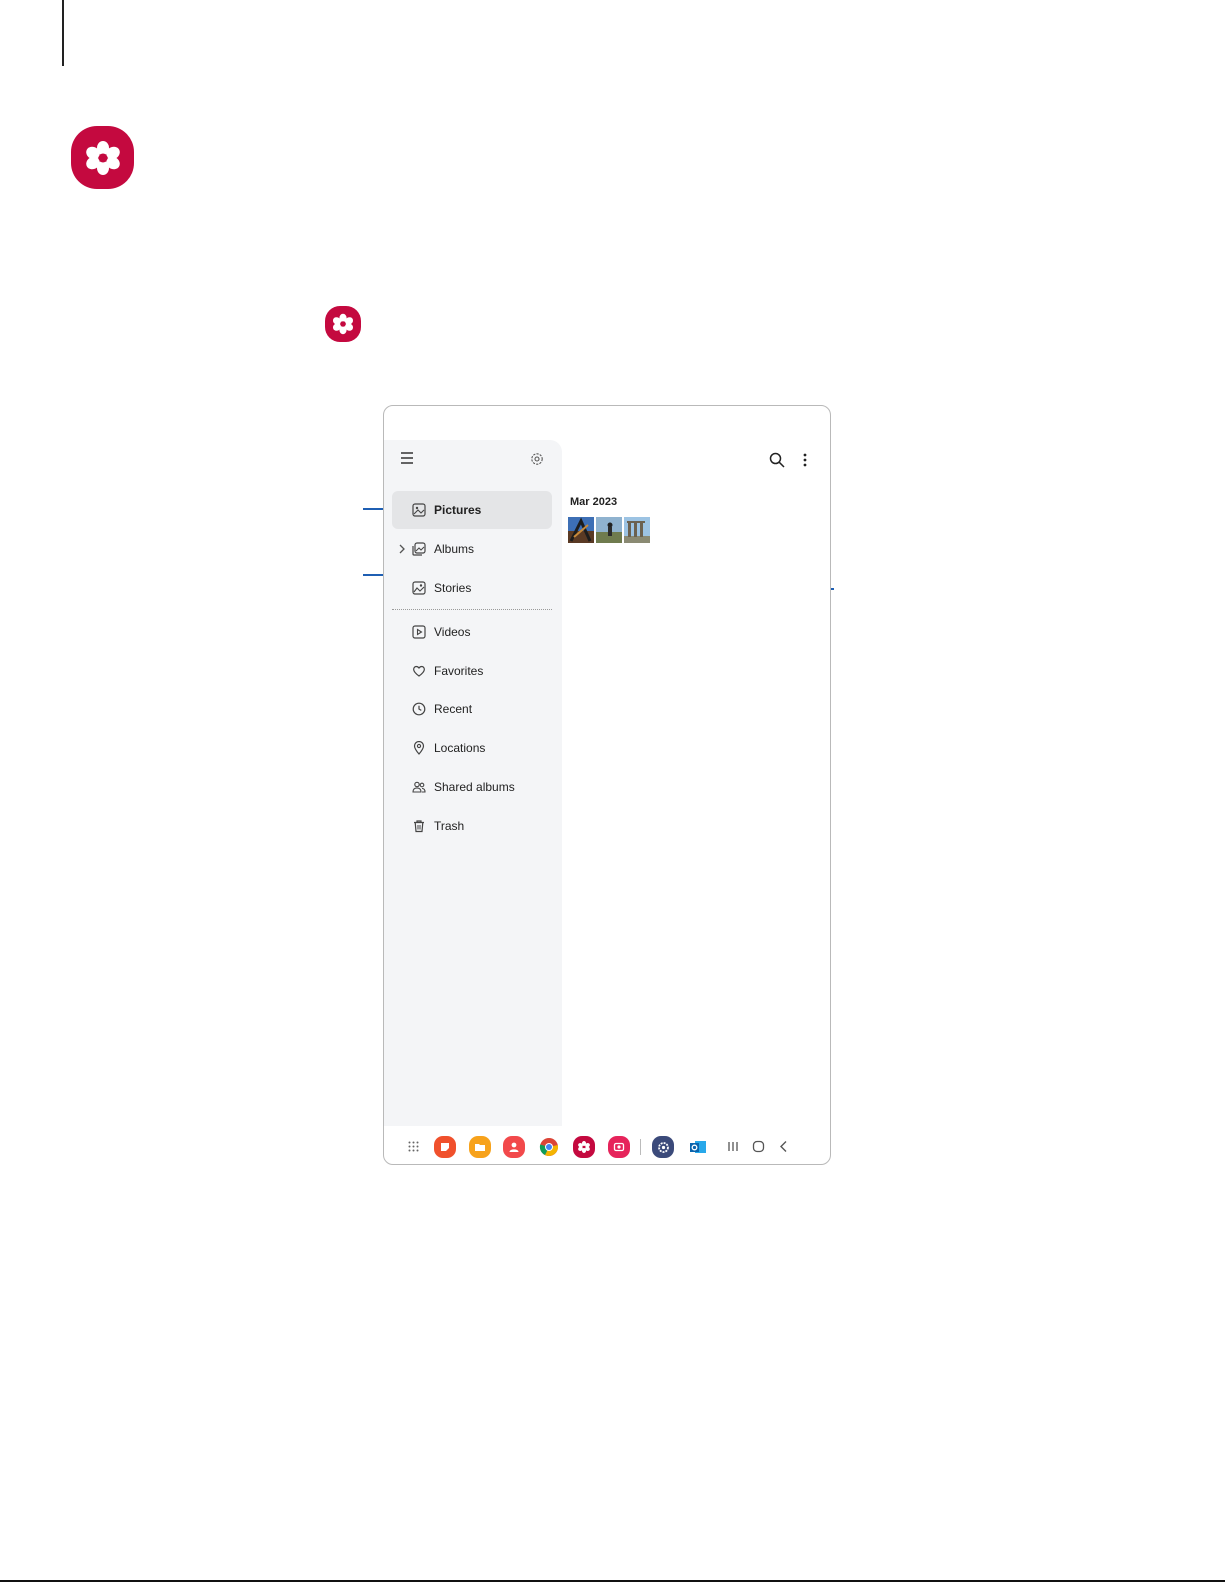 The width and height of the screenshot is (1225, 1585). I want to click on drawer-item-stories: Stories, so click(472, 588).